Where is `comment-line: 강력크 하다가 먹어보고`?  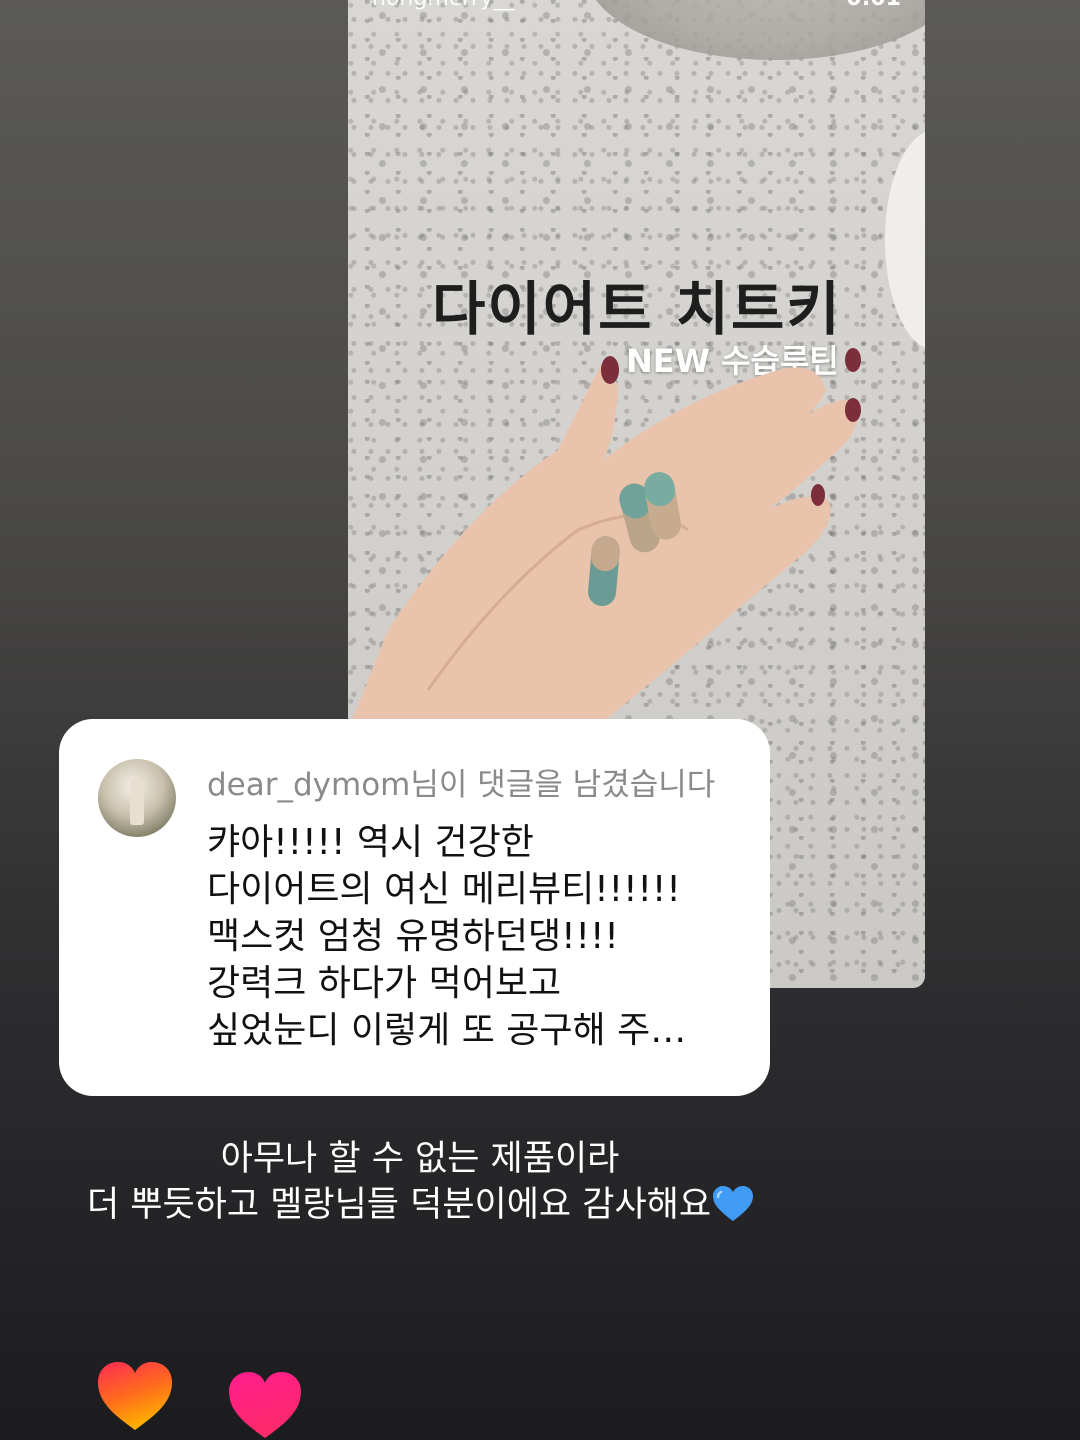
comment-line: 강력크 하다가 먹어보고 is located at coordinates (384, 983).